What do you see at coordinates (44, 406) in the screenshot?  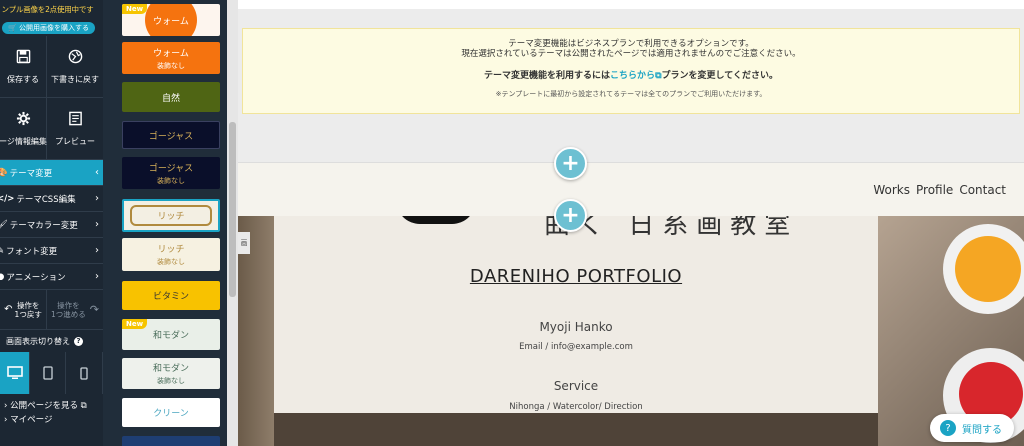 I see `view-public-page-label: 公開ページを見る` at bounding box center [44, 406].